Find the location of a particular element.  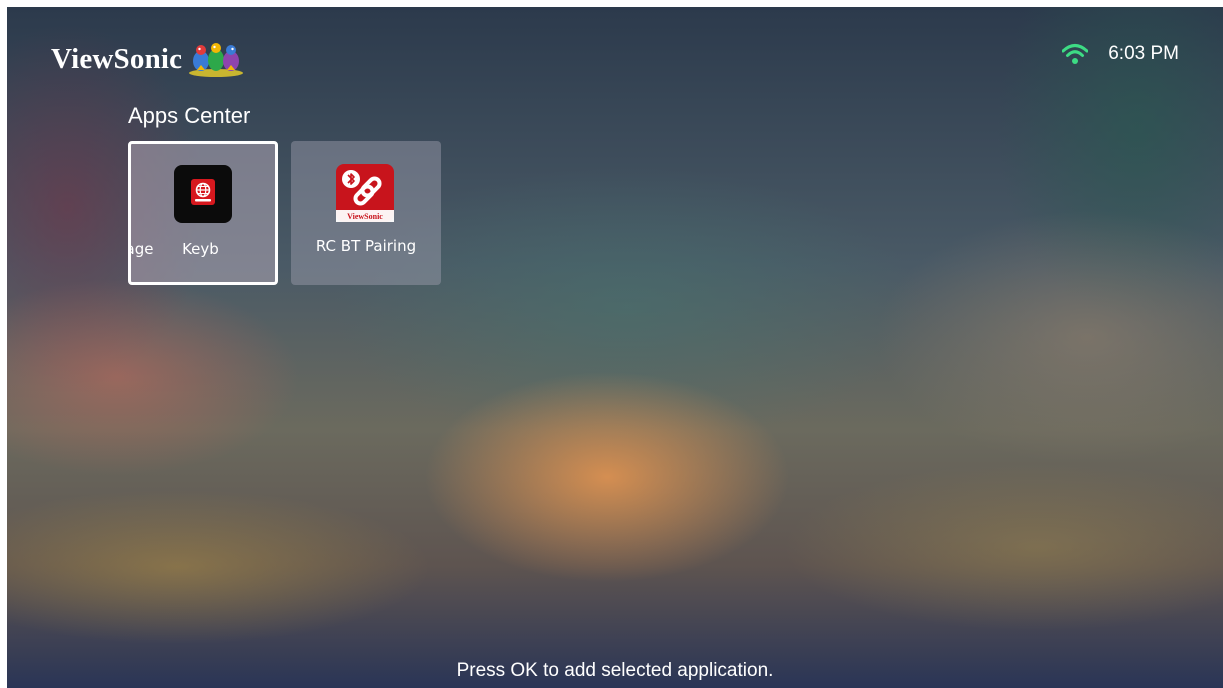

brand-logo: ViewSonic is located at coordinates (147, 59).